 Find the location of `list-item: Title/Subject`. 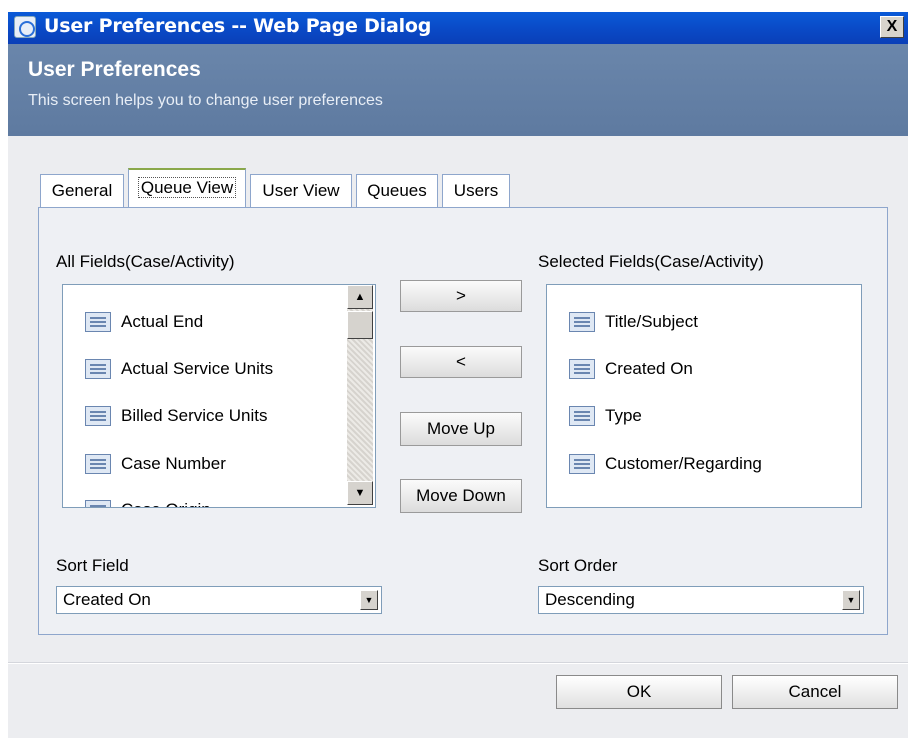

list-item: Title/Subject is located at coordinates (633, 322).